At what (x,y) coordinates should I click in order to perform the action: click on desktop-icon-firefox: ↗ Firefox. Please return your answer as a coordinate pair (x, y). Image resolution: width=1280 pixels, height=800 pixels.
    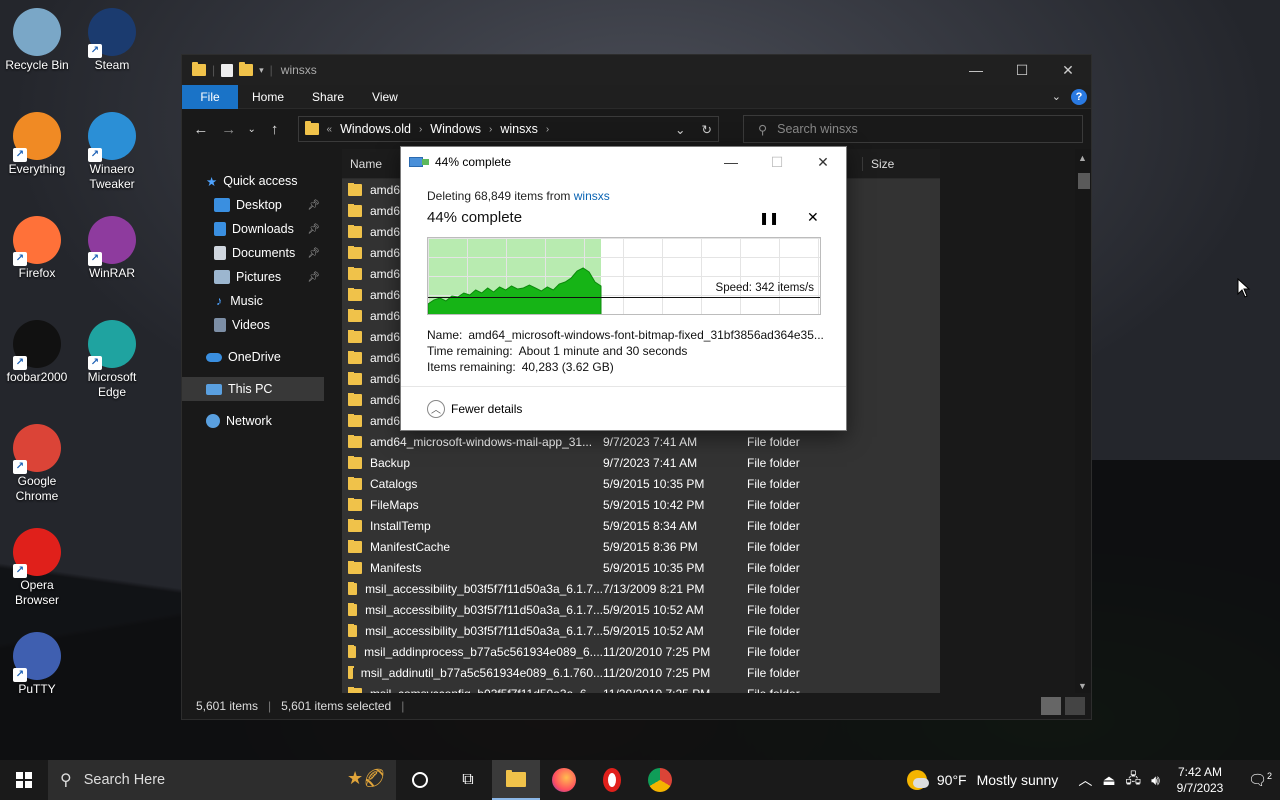
    Looking at the image, I should click on (37, 248).